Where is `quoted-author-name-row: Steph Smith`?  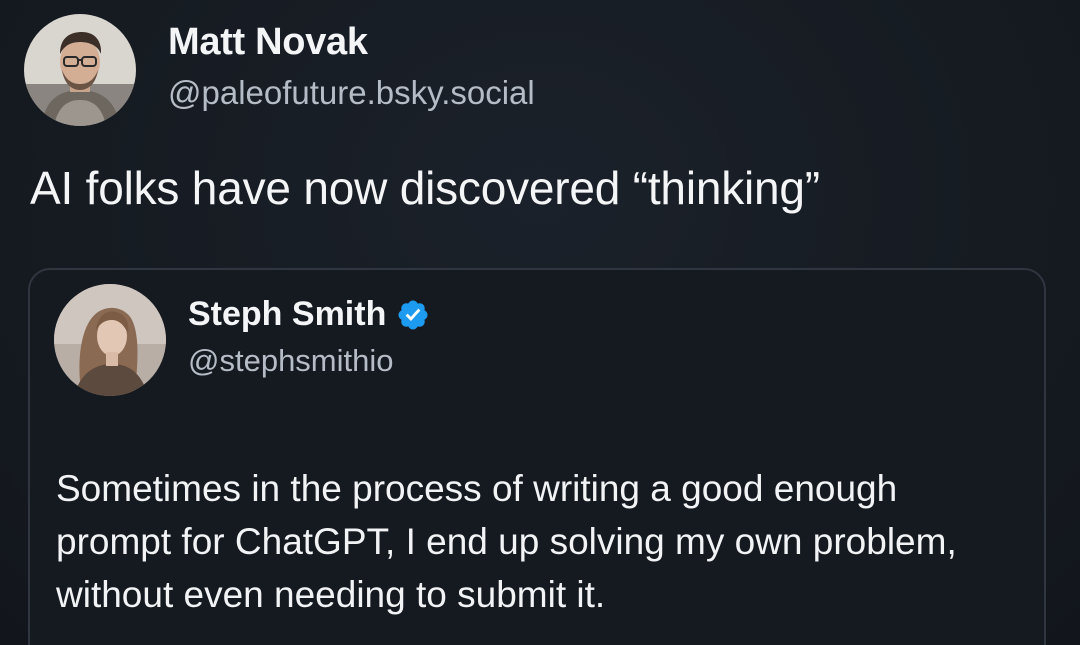
quoted-author-name-row: Steph Smith is located at coordinates (309, 314).